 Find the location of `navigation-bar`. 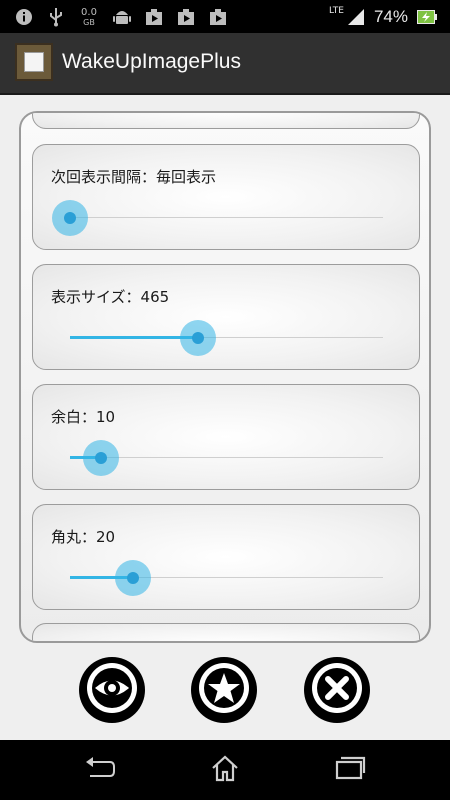

navigation-bar is located at coordinates (225, 770).